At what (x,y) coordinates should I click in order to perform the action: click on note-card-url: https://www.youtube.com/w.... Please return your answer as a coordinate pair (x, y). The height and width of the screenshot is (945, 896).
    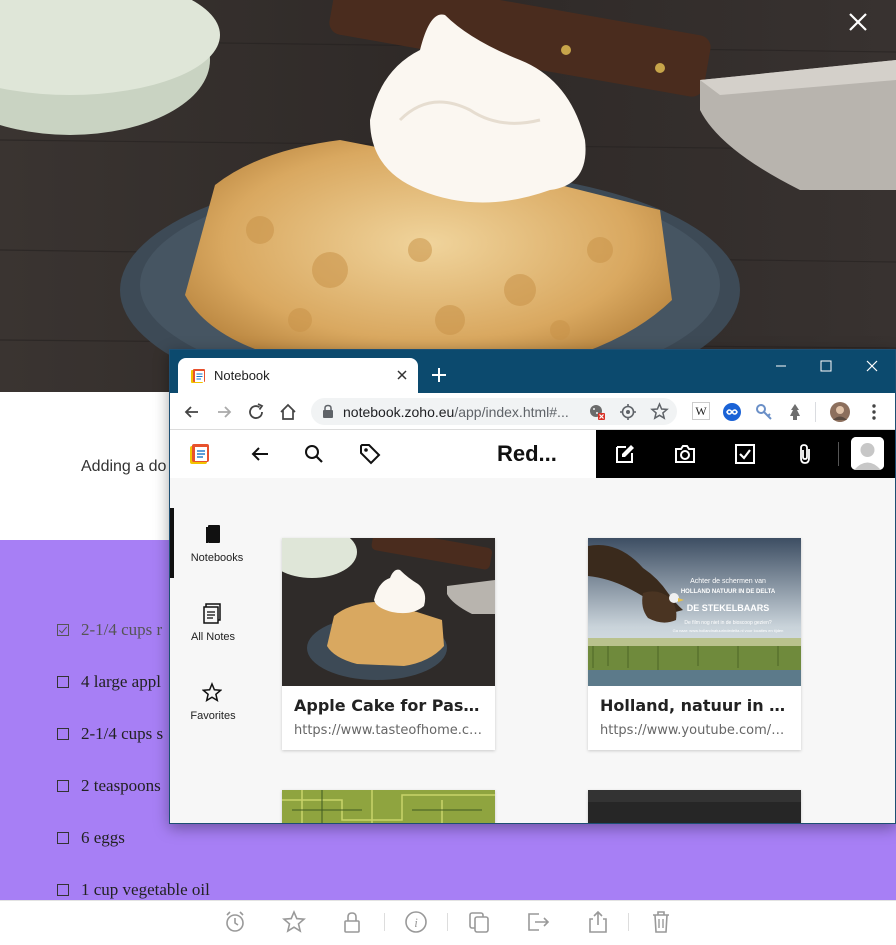
    Looking at the image, I should click on (696, 730).